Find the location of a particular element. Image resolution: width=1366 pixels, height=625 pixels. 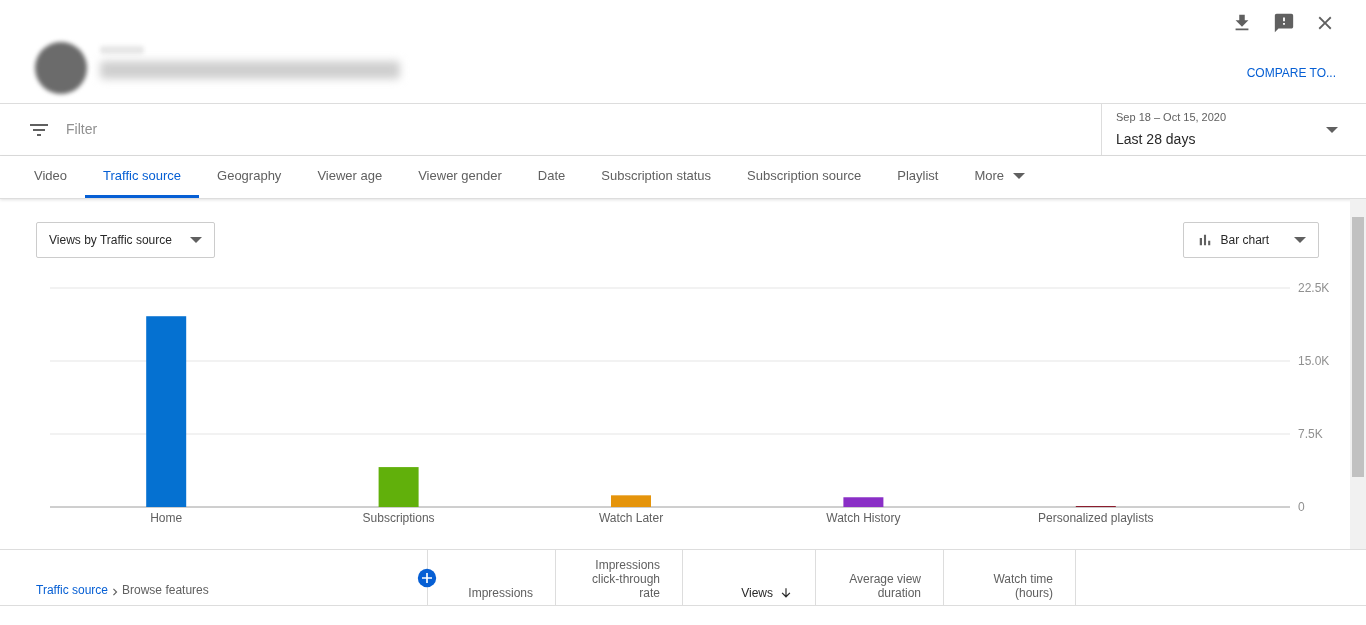

tab: More is located at coordinates (1000, 177).